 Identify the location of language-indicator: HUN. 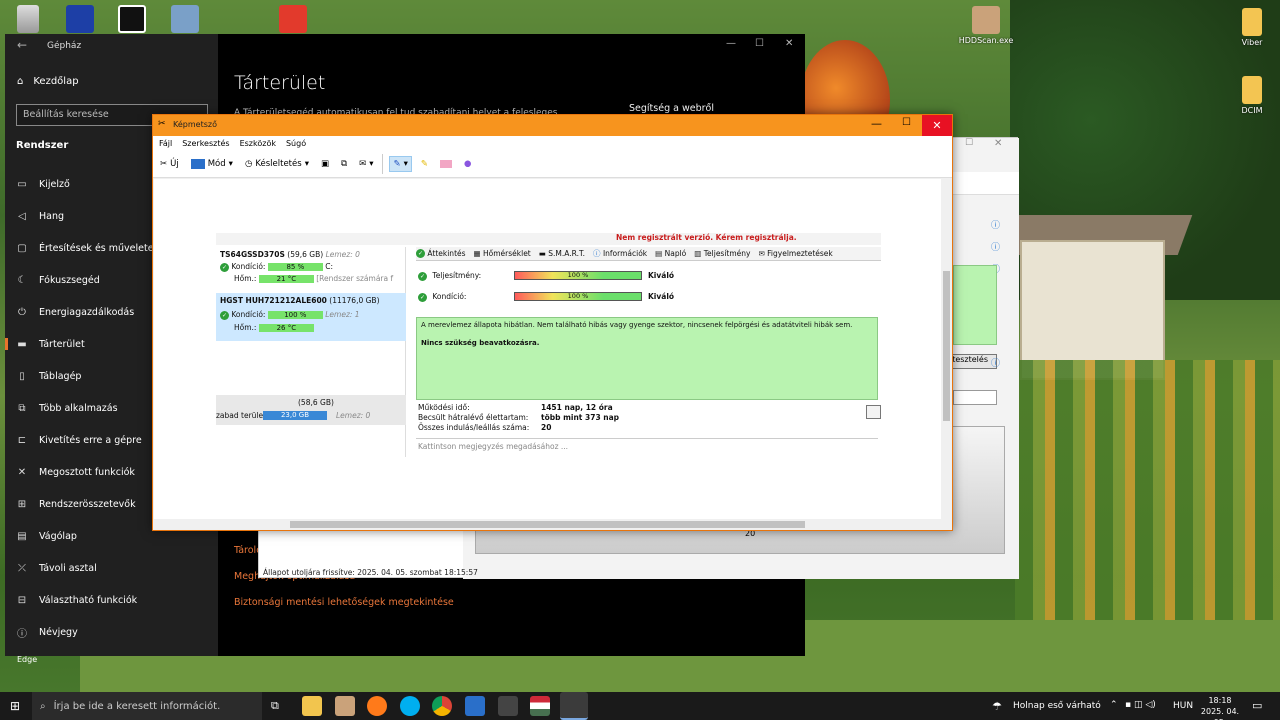
(1183, 706).